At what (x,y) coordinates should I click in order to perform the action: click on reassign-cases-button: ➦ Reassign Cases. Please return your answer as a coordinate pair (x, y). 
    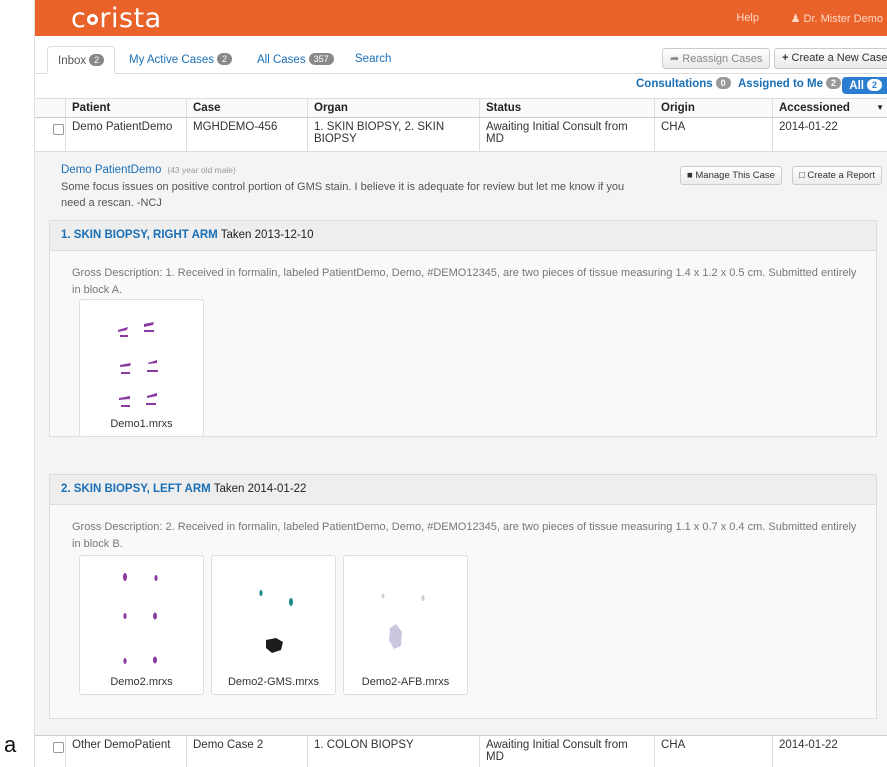
    Looking at the image, I should click on (716, 58).